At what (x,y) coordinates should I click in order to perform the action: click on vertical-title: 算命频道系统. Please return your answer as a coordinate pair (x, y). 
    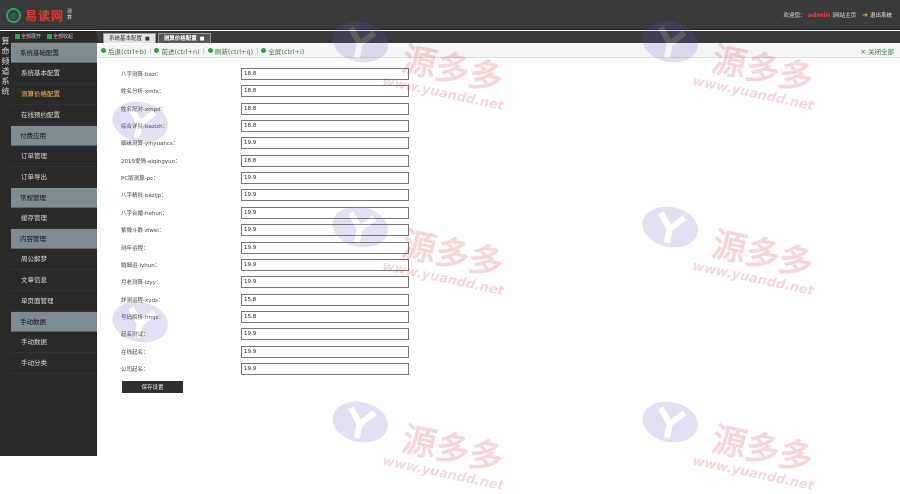
    Looking at the image, I should click on (5, 243).